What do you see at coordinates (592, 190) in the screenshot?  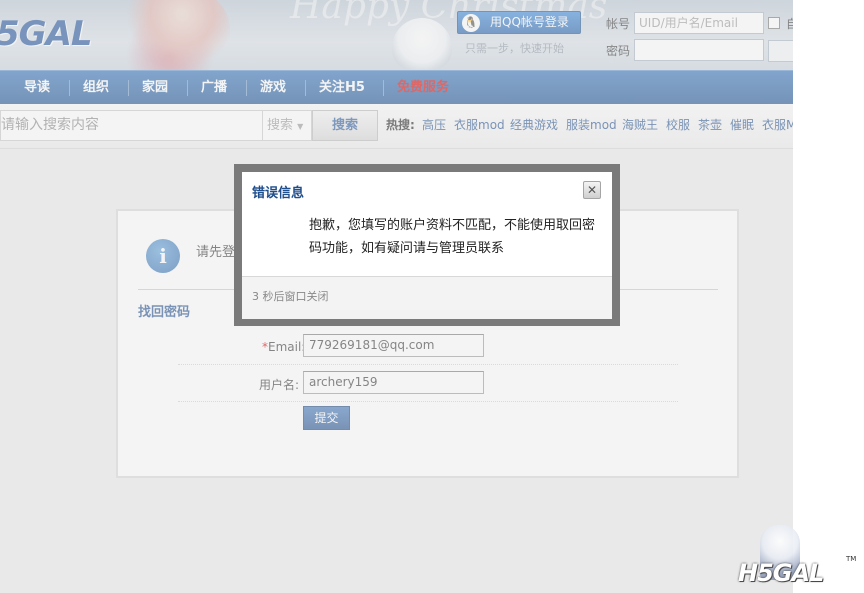 I see `close-icon: ✕` at bounding box center [592, 190].